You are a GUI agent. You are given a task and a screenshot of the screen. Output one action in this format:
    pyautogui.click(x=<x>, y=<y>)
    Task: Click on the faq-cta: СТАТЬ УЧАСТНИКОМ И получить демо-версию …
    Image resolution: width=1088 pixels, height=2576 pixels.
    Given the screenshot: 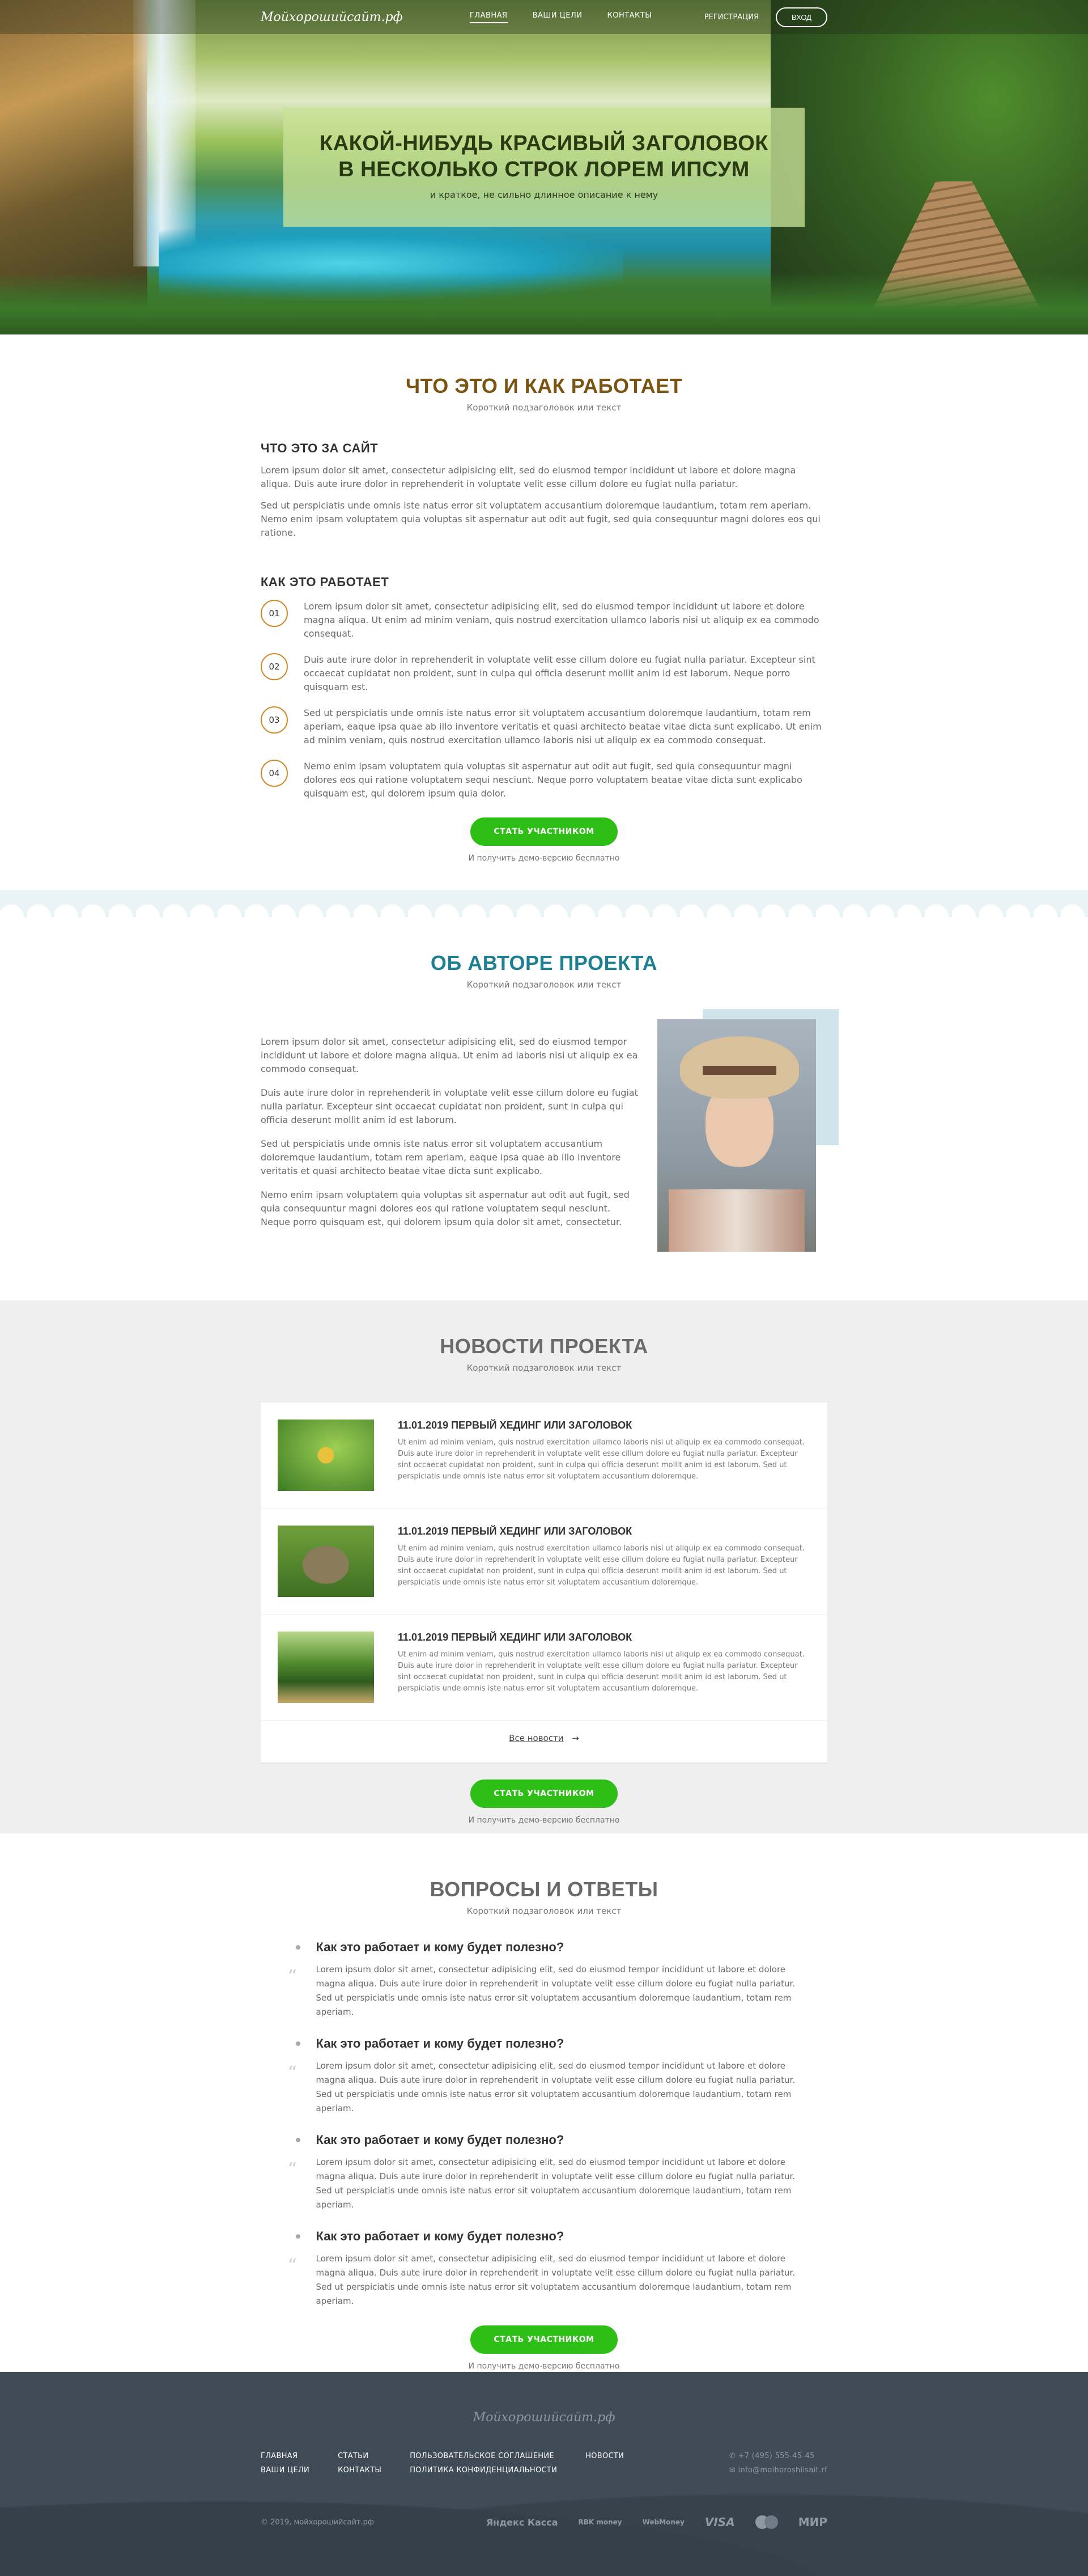 What is the action you would take?
    pyautogui.click(x=544, y=2348)
    